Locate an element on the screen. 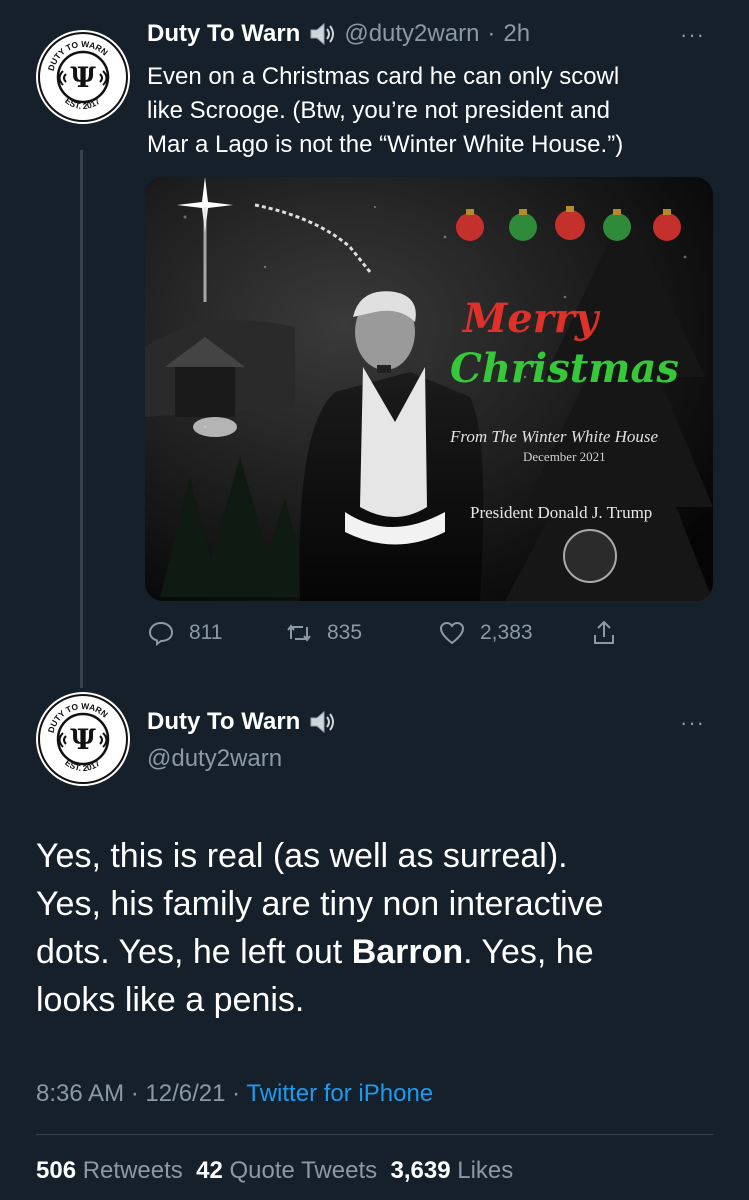 The height and width of the screenshot is (1200, 749). card-date-text: December 2021 is located at coordinates (564, 456).